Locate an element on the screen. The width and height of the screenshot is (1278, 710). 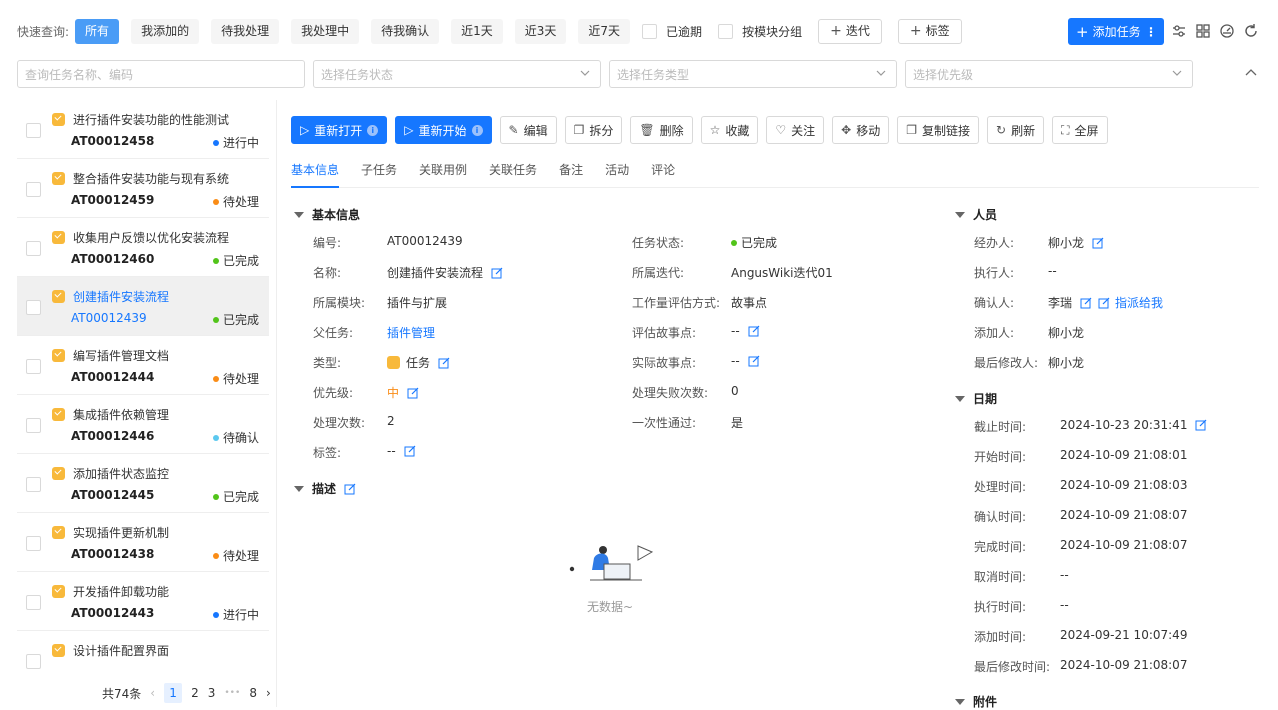
quick-to-confirm-button: 待我确认 is located at coordinates (405, 31).